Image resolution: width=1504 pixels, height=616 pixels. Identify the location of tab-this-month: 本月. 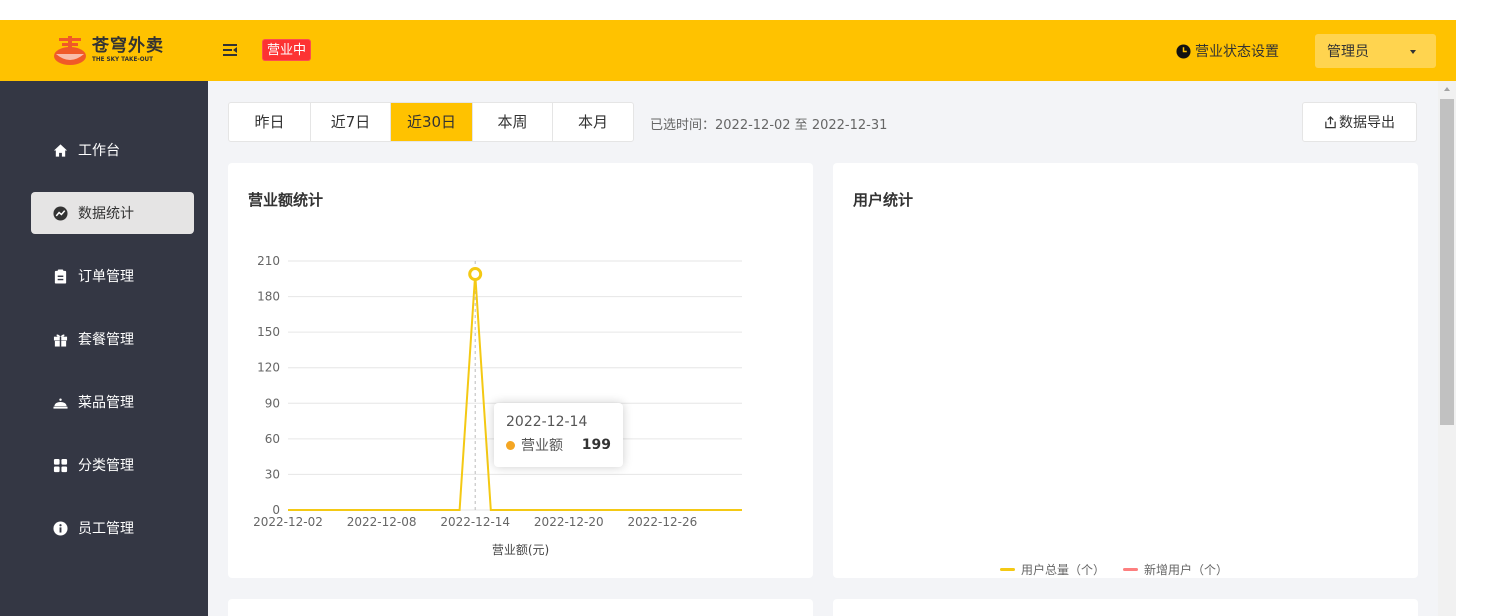
(593, 122).